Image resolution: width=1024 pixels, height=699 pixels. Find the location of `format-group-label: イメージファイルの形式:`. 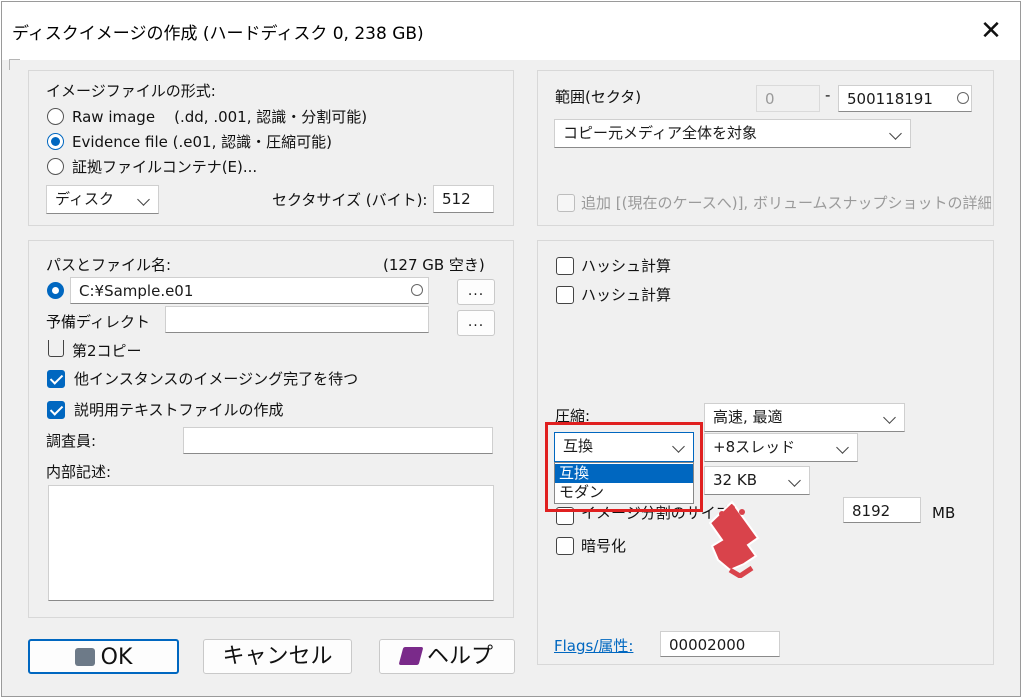

format-group-label: イメージファイルの形式: is located at coordinates (131, 91).